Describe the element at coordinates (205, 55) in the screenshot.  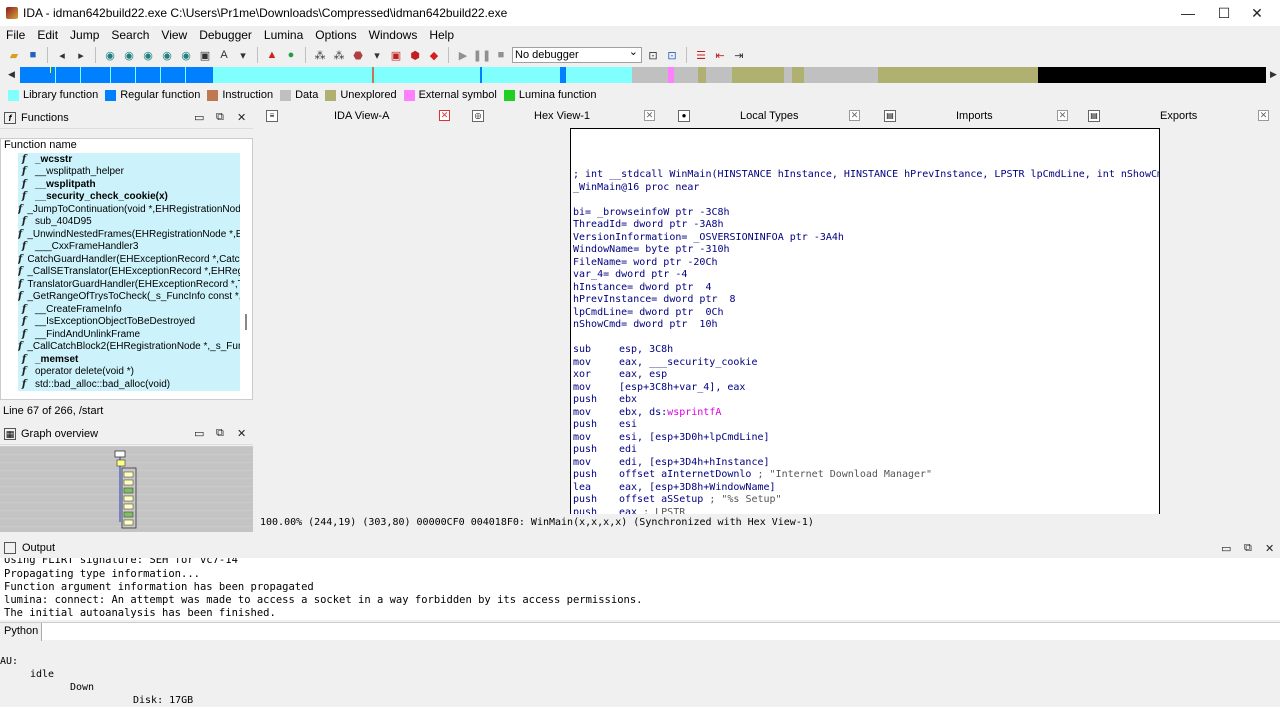
I see `segments-icon: ▣` at that location.